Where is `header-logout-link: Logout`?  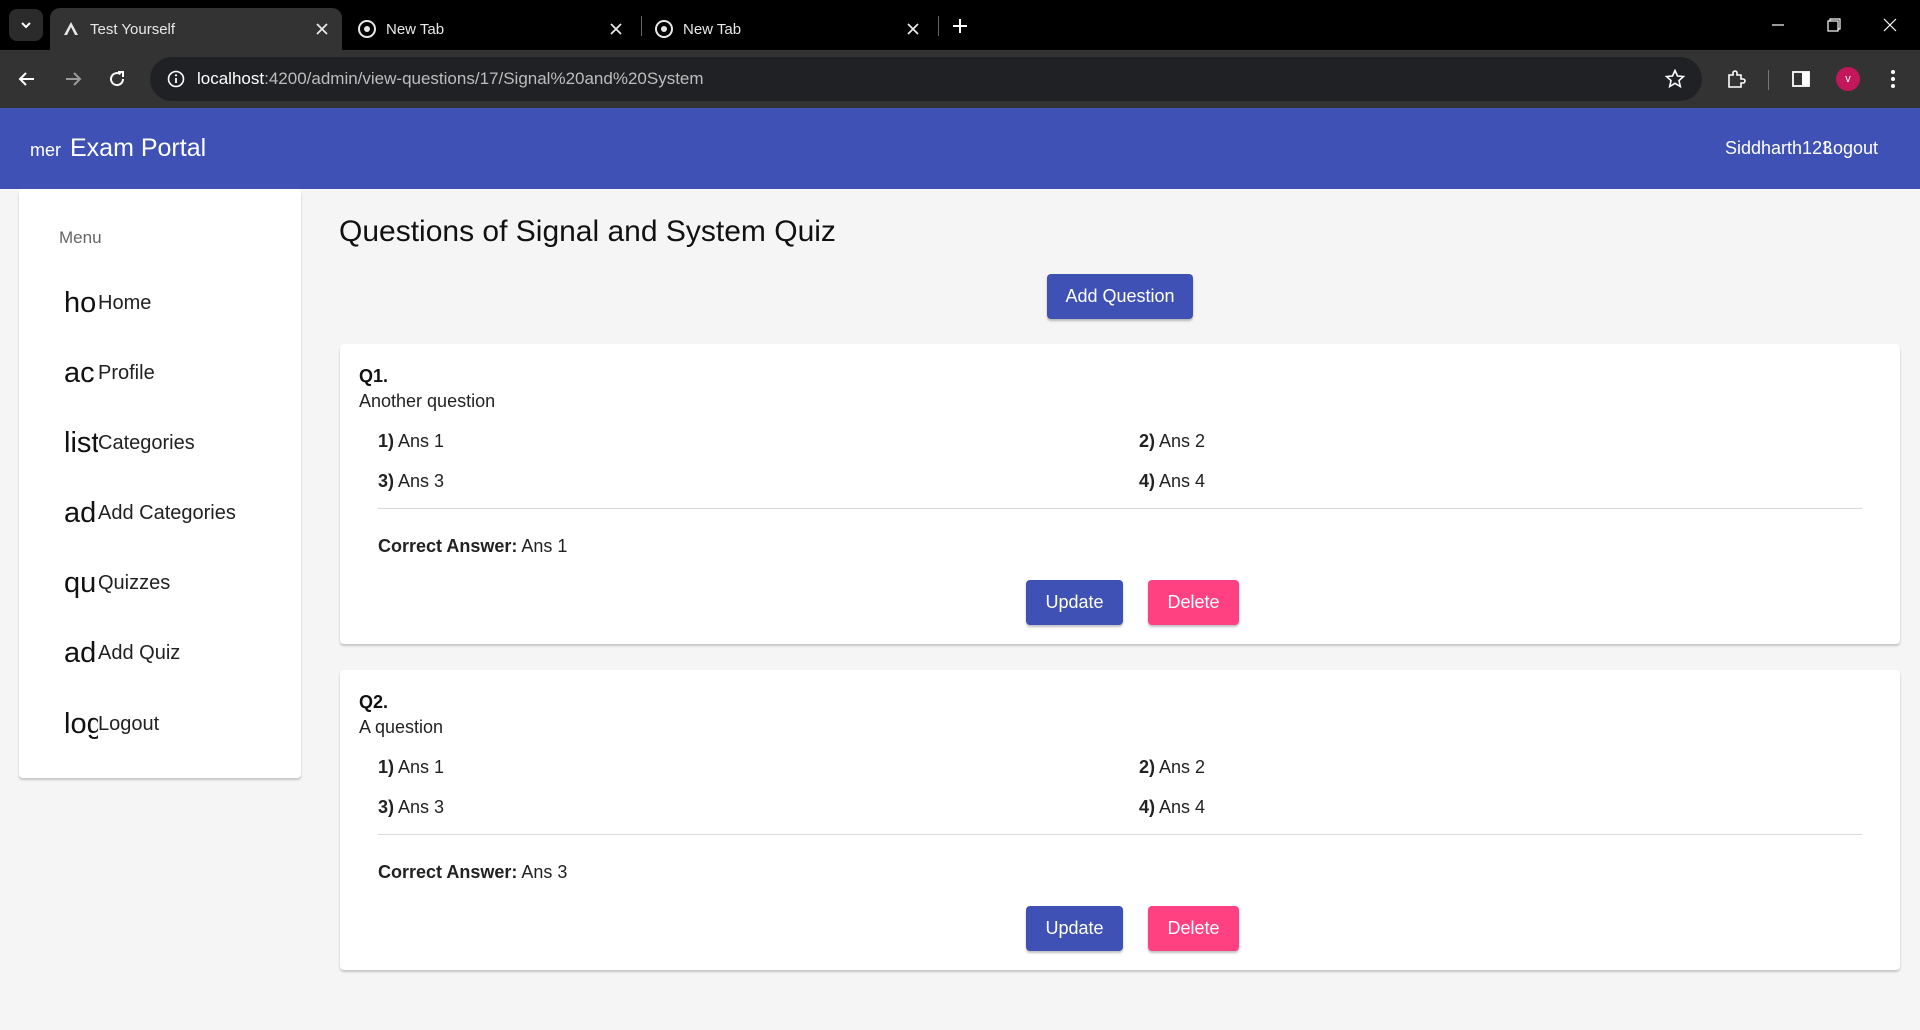 header-logout-link: Logout is located at coordinates (1850, 148).